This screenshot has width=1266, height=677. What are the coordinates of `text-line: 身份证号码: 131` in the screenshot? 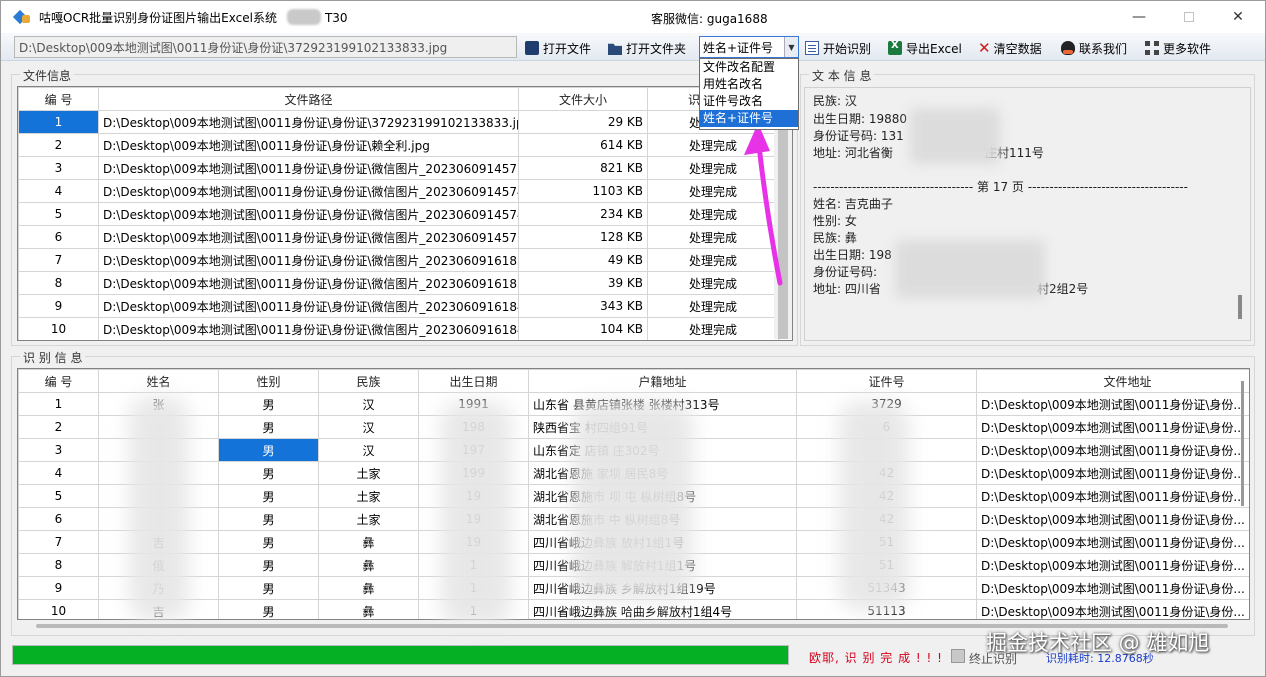 It's located at (858, 136).